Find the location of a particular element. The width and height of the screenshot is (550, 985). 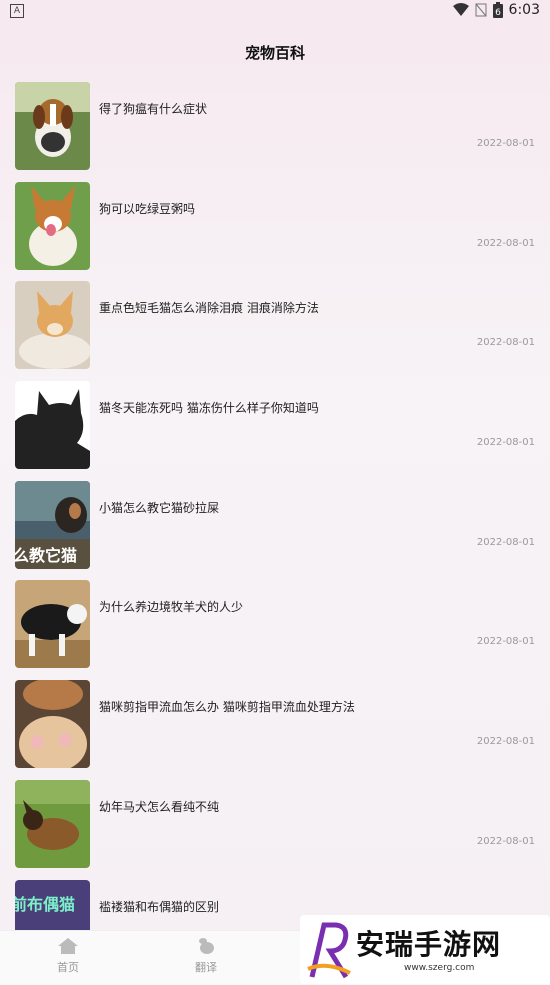

battery-icon: 6 is located at coordinates (497, 10).